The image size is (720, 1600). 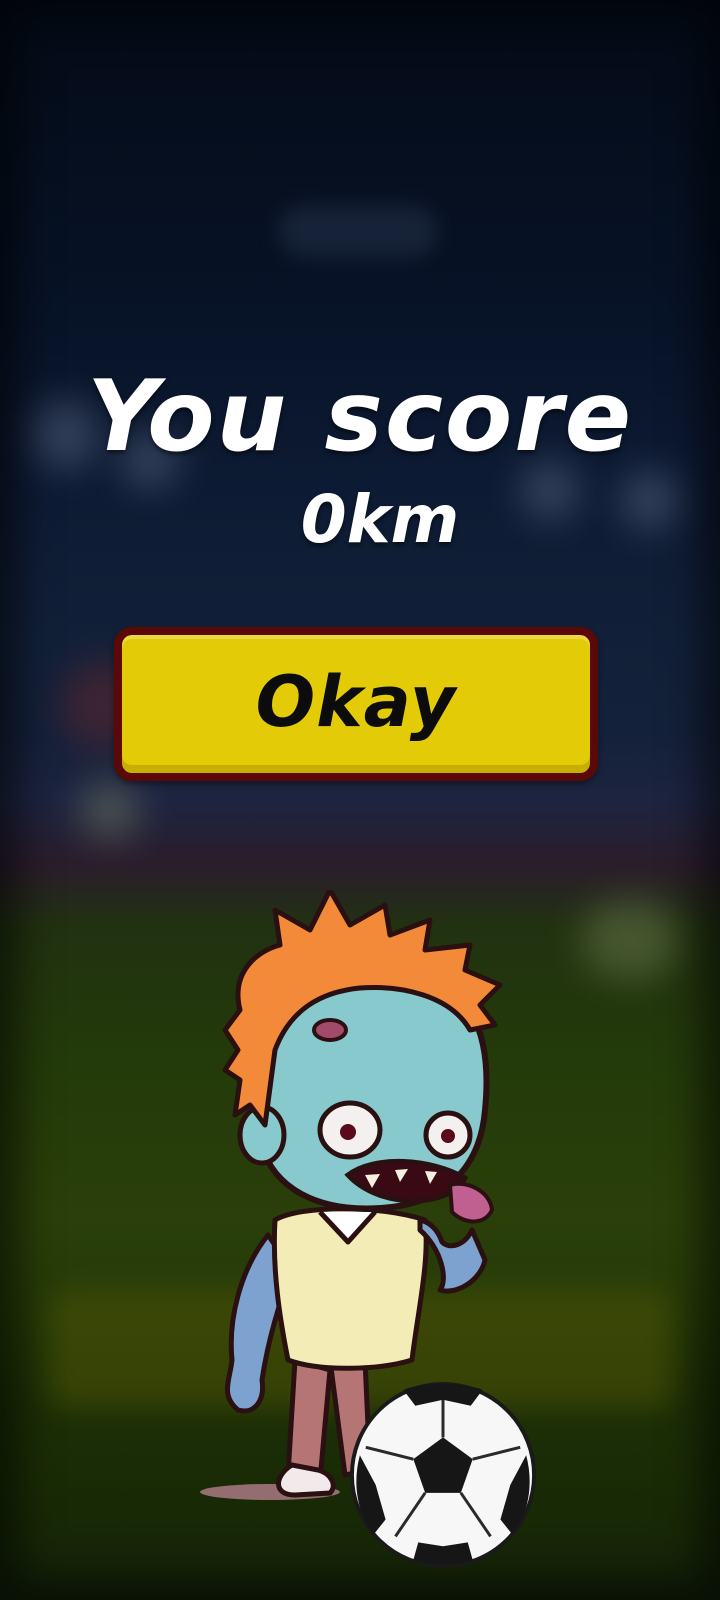 I want to click on soccer-ball-icon, so click(x=443, y=1475).